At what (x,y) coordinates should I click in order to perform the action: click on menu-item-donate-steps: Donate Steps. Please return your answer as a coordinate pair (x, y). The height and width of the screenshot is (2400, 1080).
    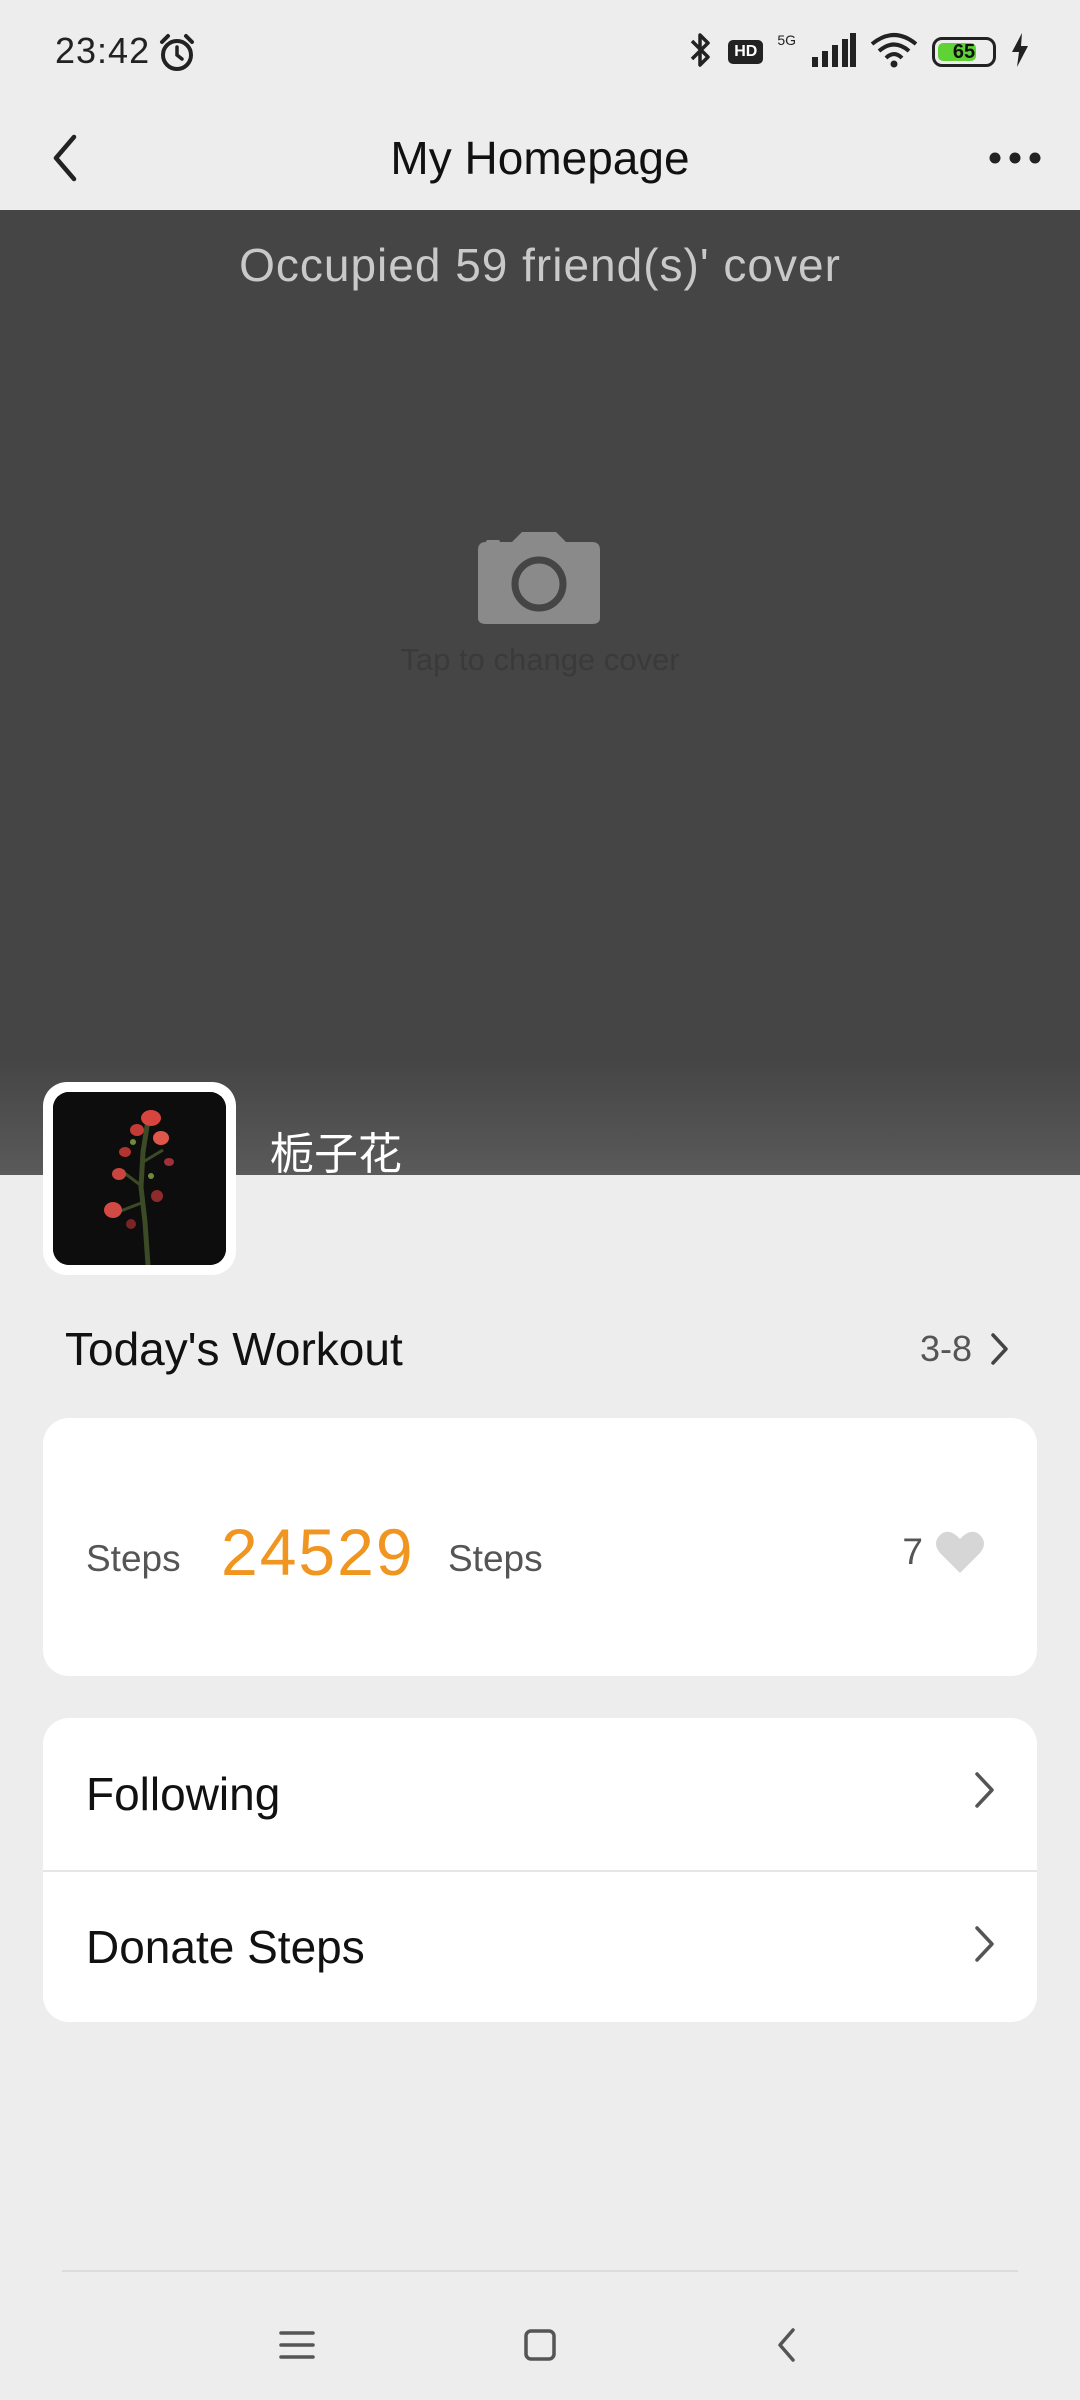
    Looking at the image, I should click on (540, 1946).